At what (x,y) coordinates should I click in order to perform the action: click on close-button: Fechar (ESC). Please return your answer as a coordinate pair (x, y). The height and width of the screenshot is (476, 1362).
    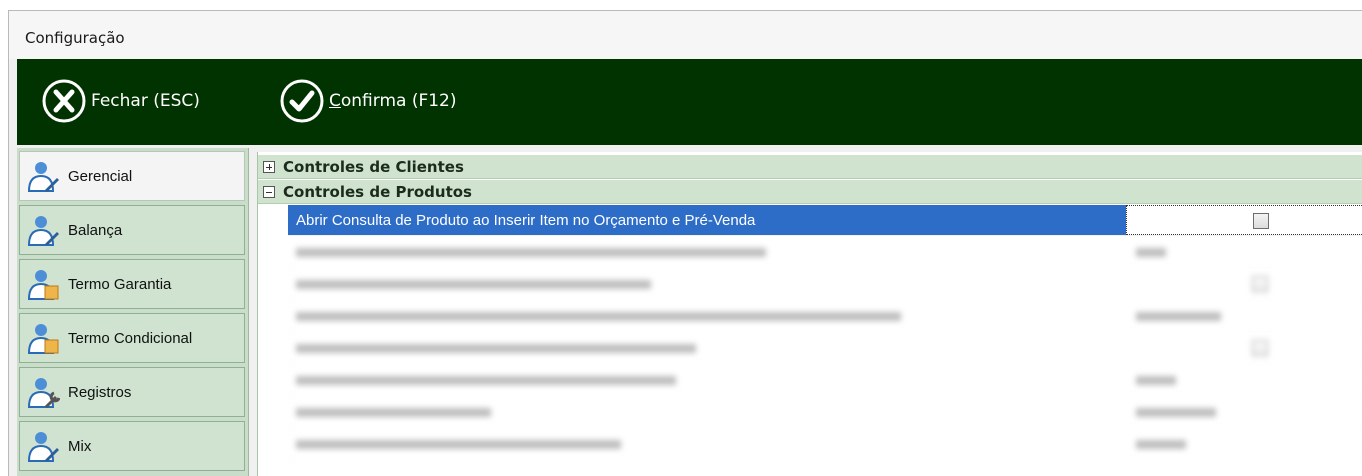
    Looking at the image, I should click on (120, 101).